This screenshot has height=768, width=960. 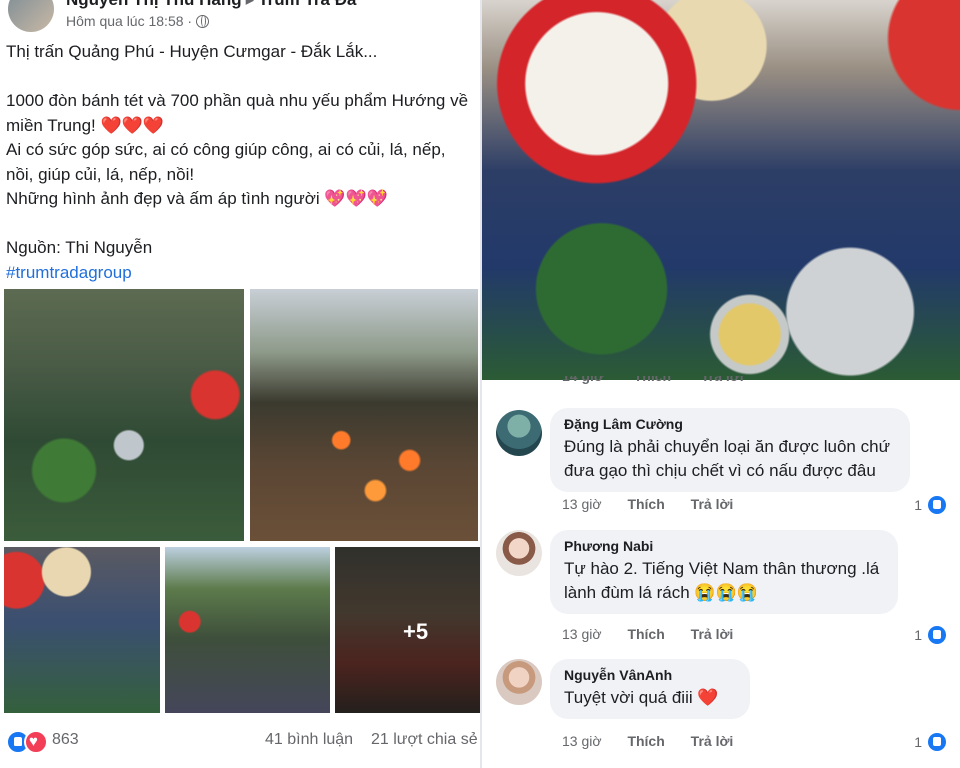 What do you see at coordinates (730, 424) in the screenshot?
I see `commenter-name: Đặng Lâm Cường` at bounding box center [730, 424].